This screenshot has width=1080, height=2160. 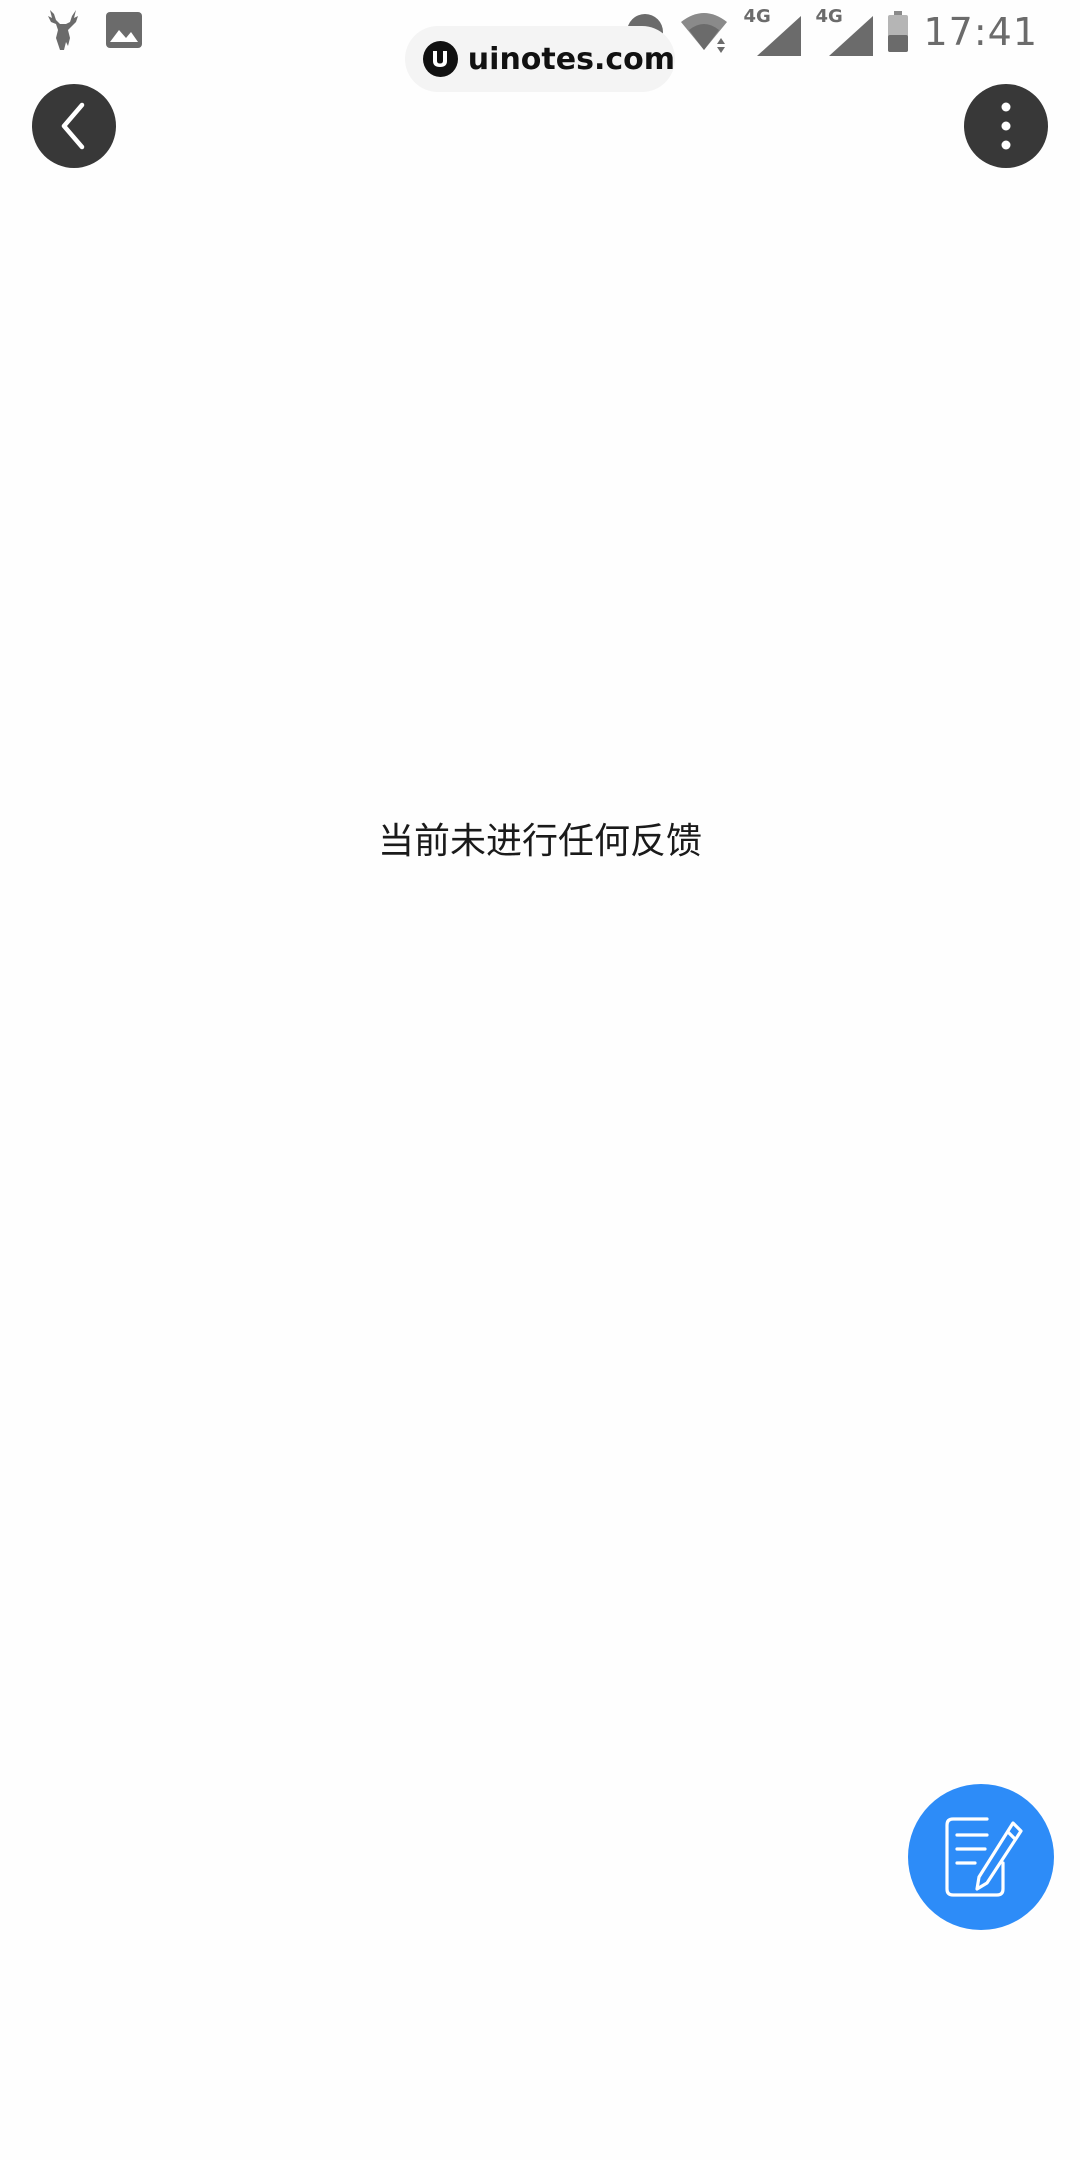 I want to click on status-time: 17:41, so click(x=980, y=32).